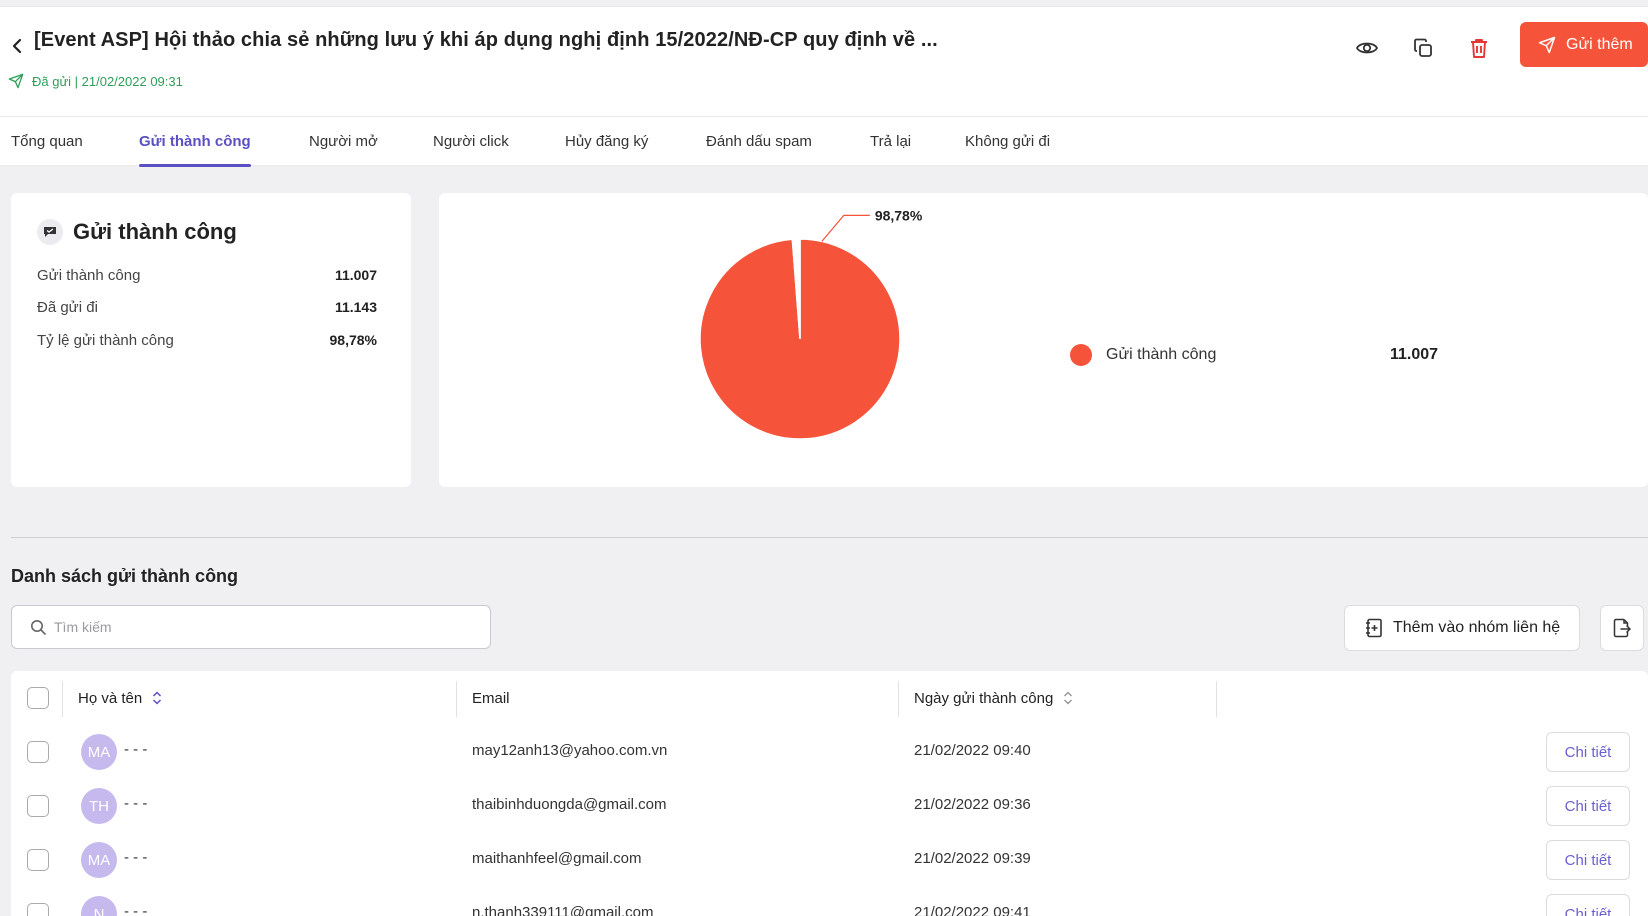 This screenshot has height=916, width=1648. I want to click on column-header-email: Email, so click(491, 698).